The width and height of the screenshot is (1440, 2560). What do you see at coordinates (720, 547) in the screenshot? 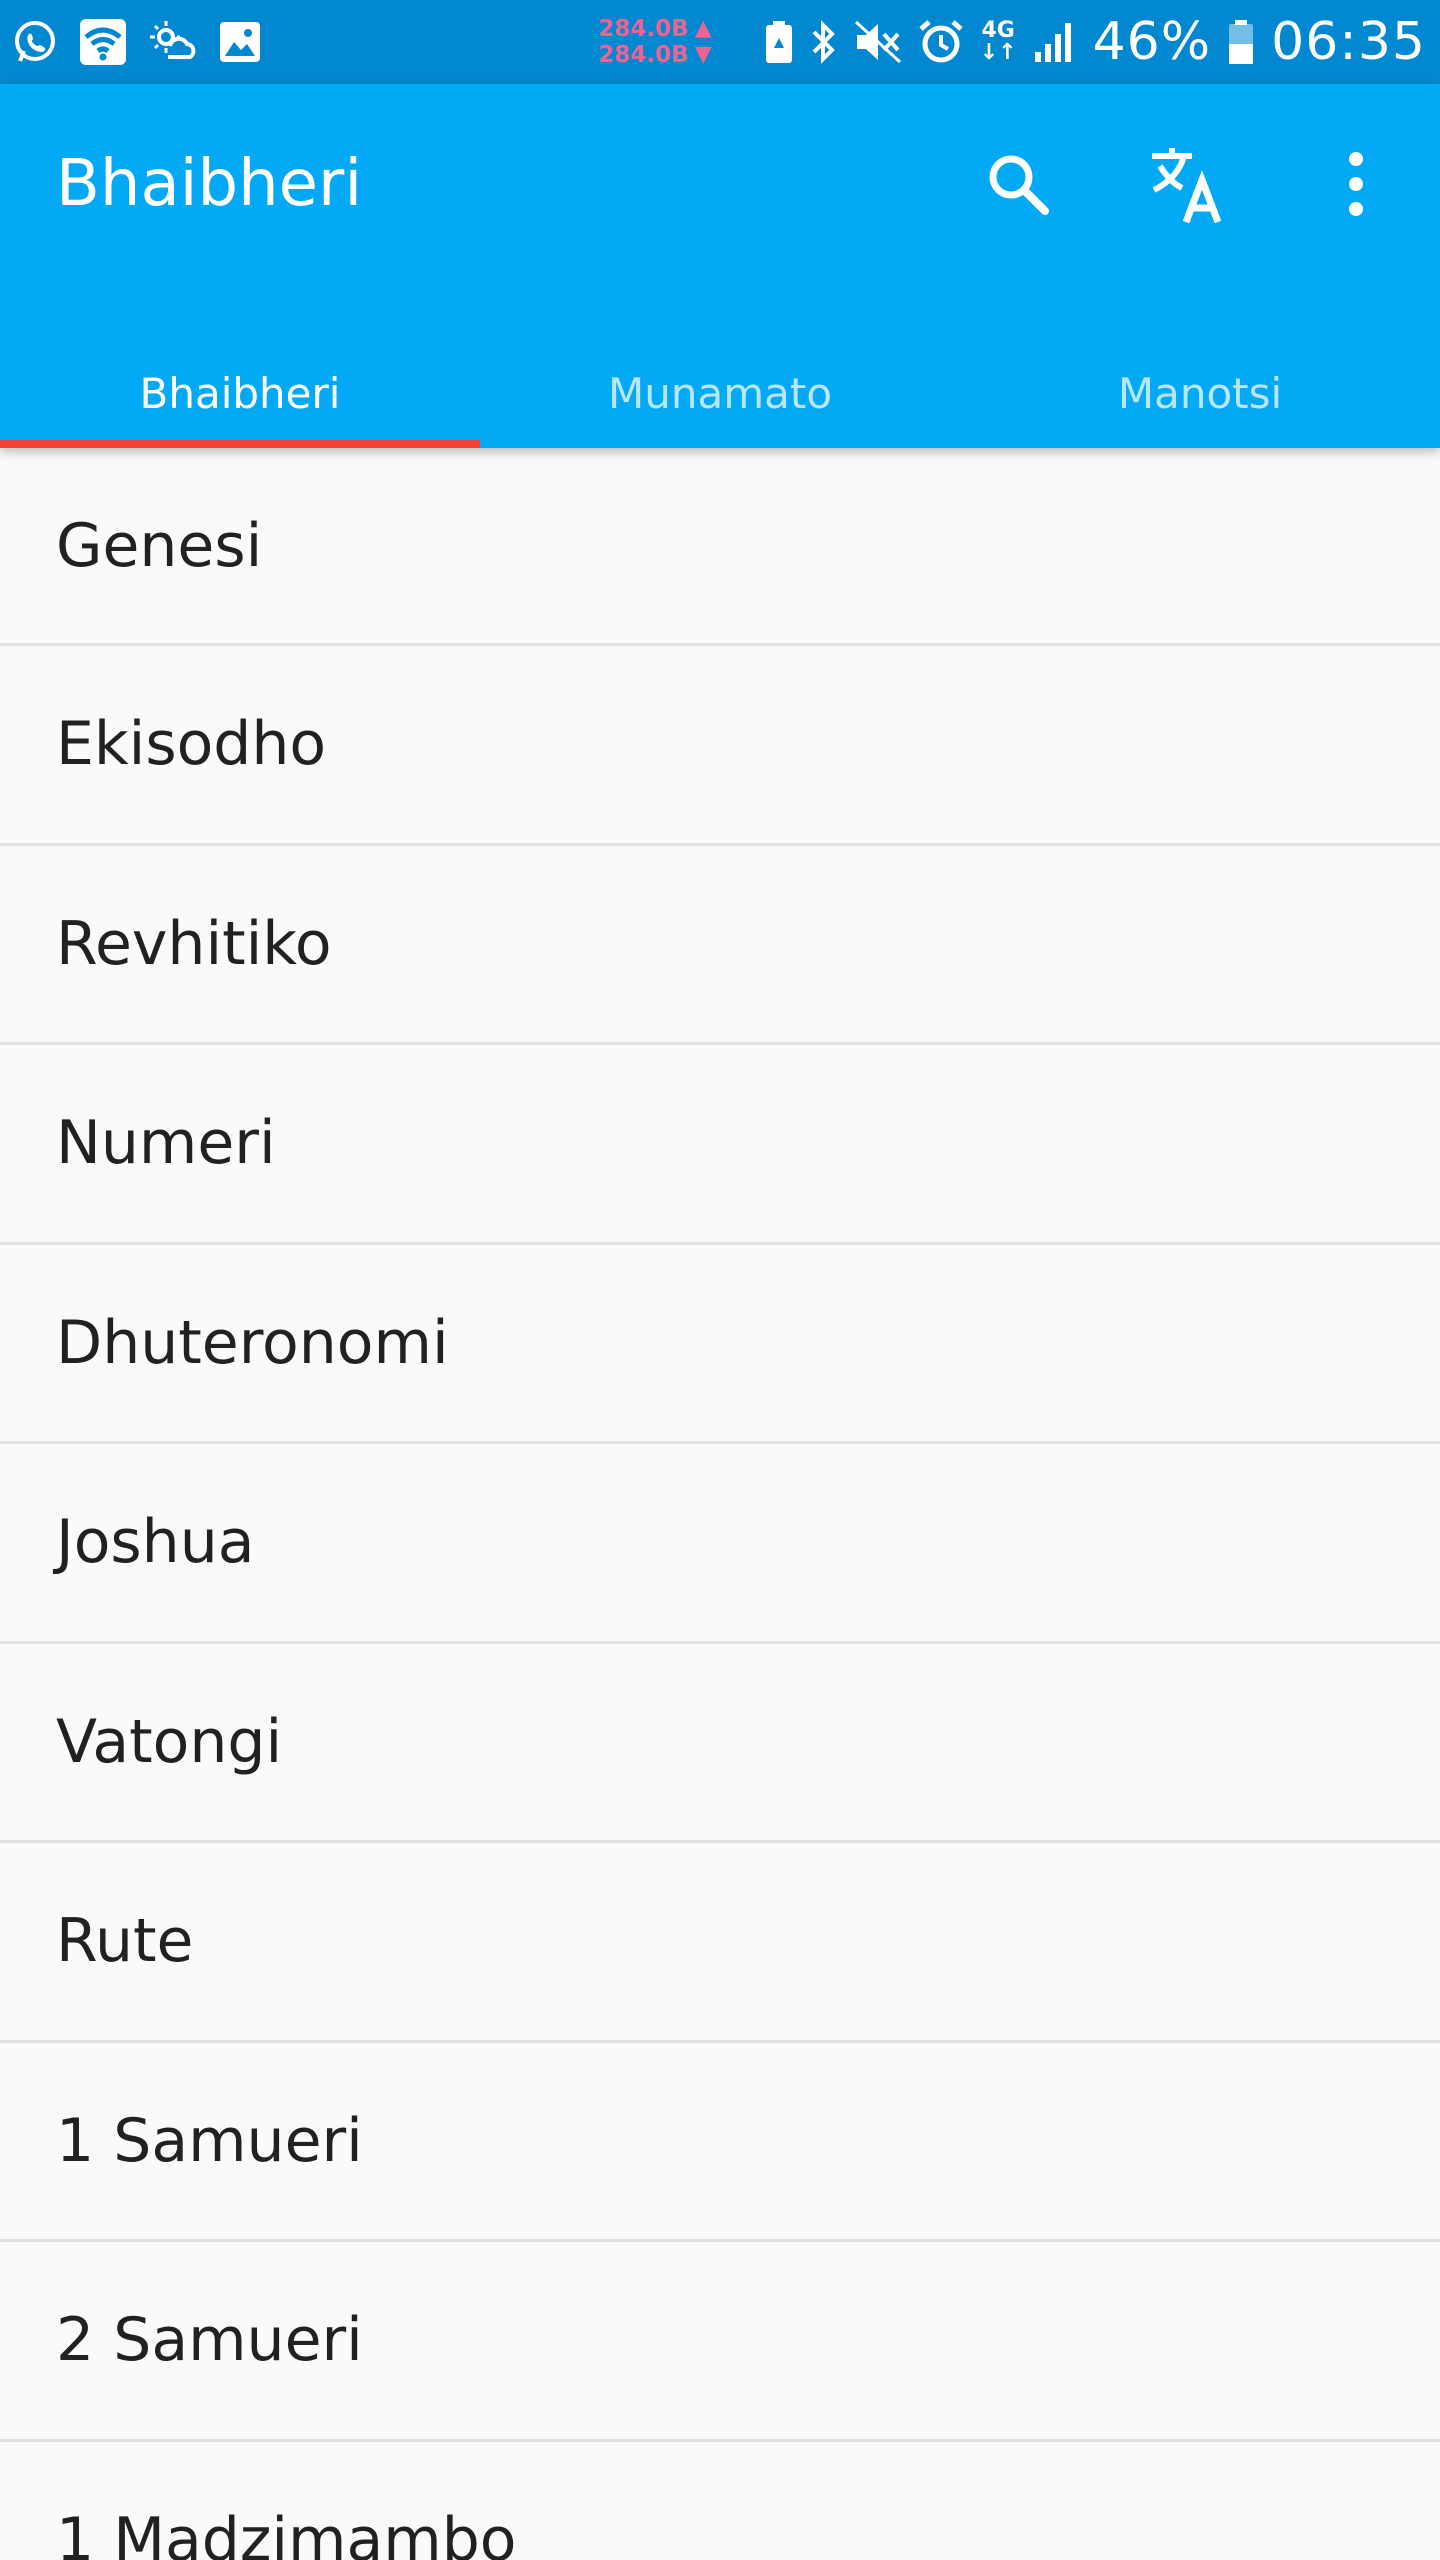
I see `list-item: Genesi` at bounding box center [720, 547].